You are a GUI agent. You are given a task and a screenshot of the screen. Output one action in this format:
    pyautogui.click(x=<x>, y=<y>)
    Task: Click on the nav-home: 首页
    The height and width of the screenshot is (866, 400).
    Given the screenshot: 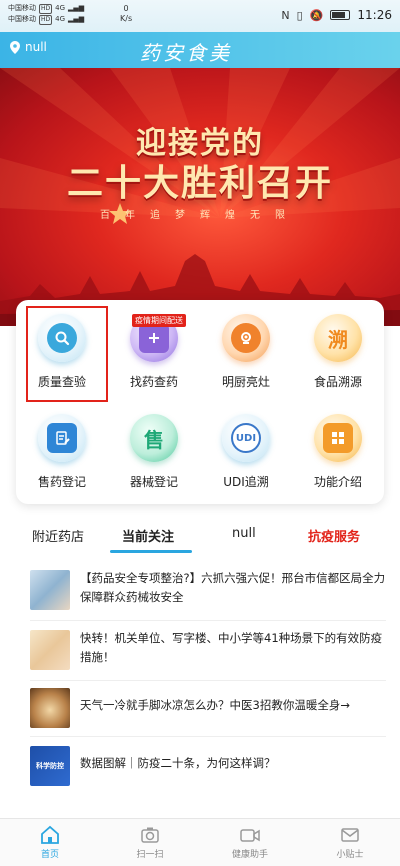 What is the action you would take?
    pyautogui.click(x=50, y=842)
    